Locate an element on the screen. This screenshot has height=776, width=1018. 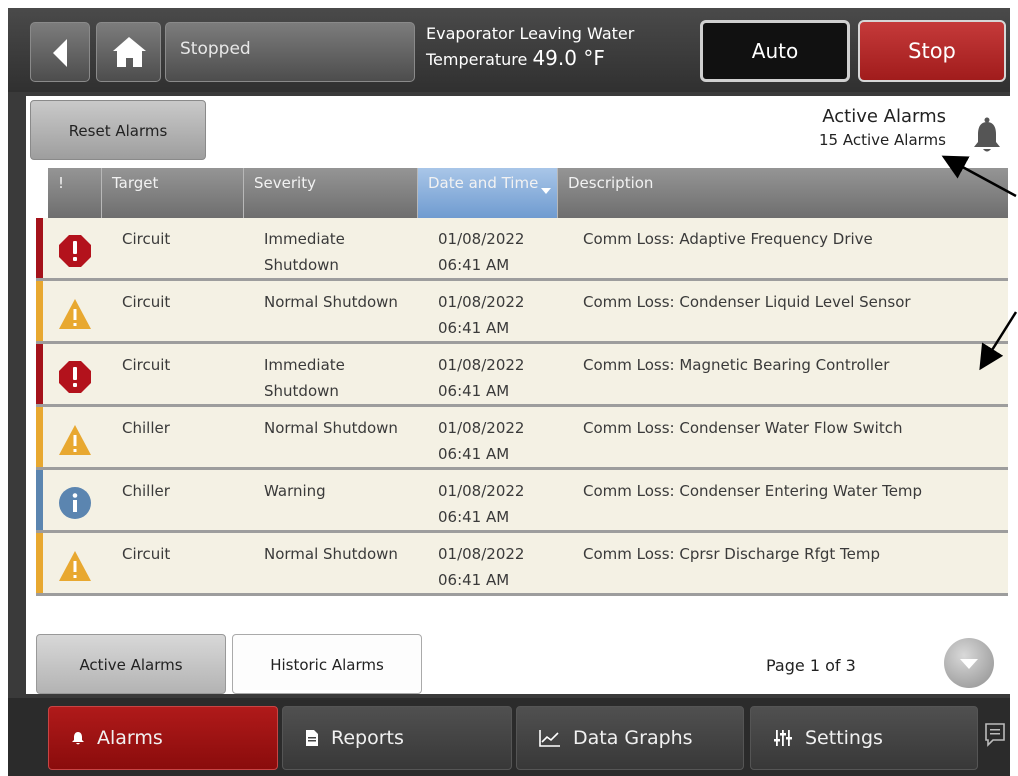
alarm-description: Comm Loss: Condenser Water Flow Switch is located at coordinates (743, 428).